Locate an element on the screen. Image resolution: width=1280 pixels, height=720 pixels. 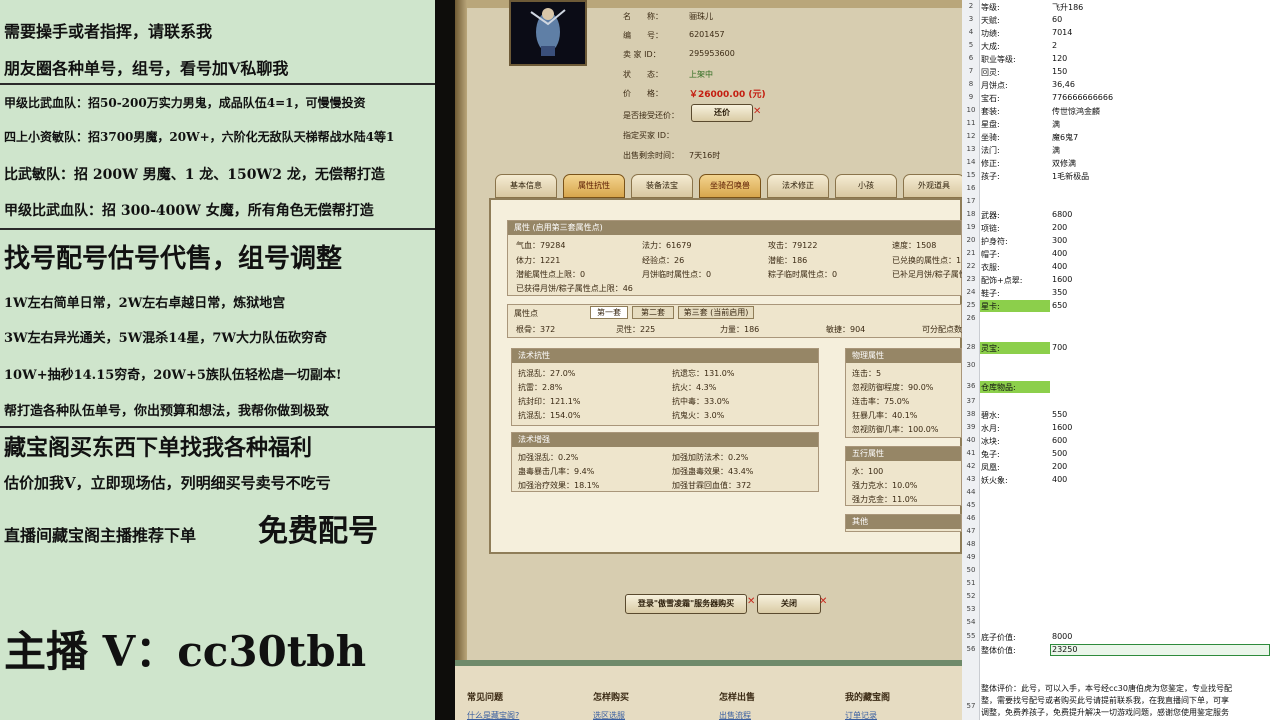
row-number: 44 is located at coordinates (971, 492).